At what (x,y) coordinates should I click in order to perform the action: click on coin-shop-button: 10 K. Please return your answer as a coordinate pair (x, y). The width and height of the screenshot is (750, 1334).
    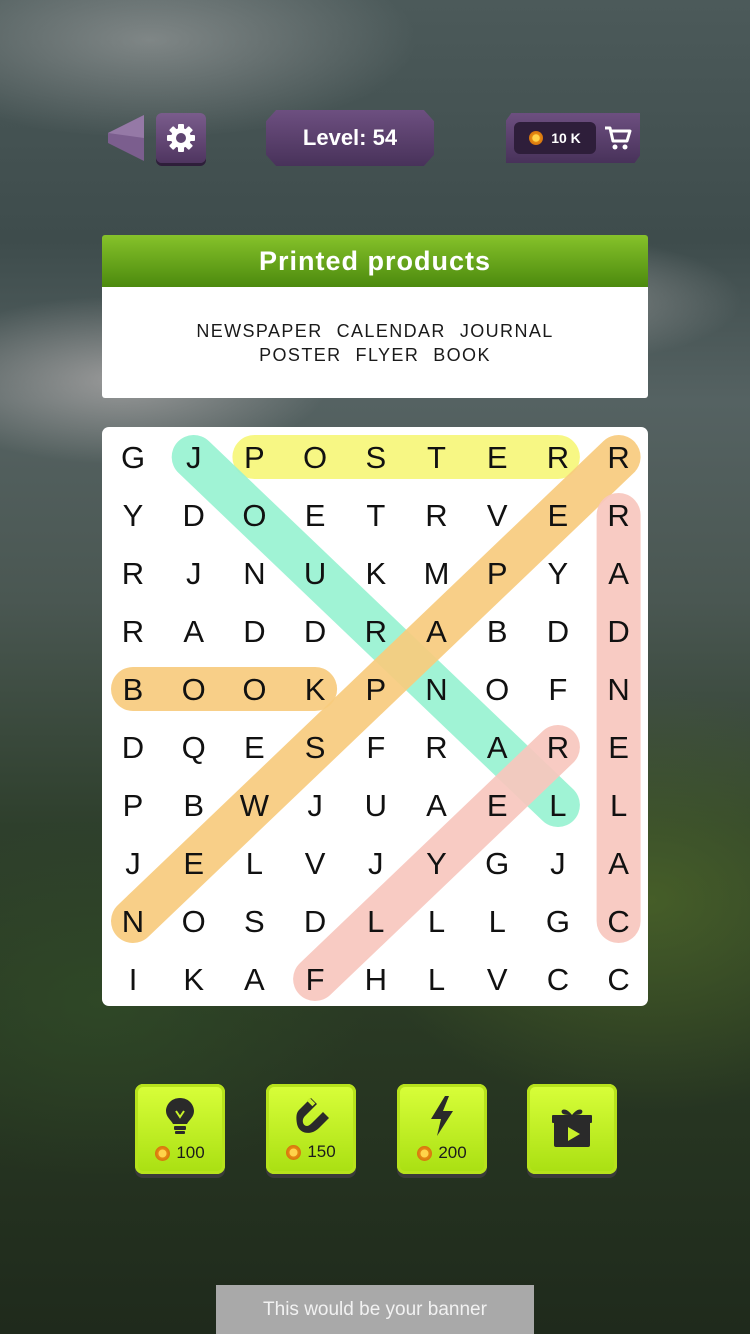
    Looking at the image, I should click on (573, 138).